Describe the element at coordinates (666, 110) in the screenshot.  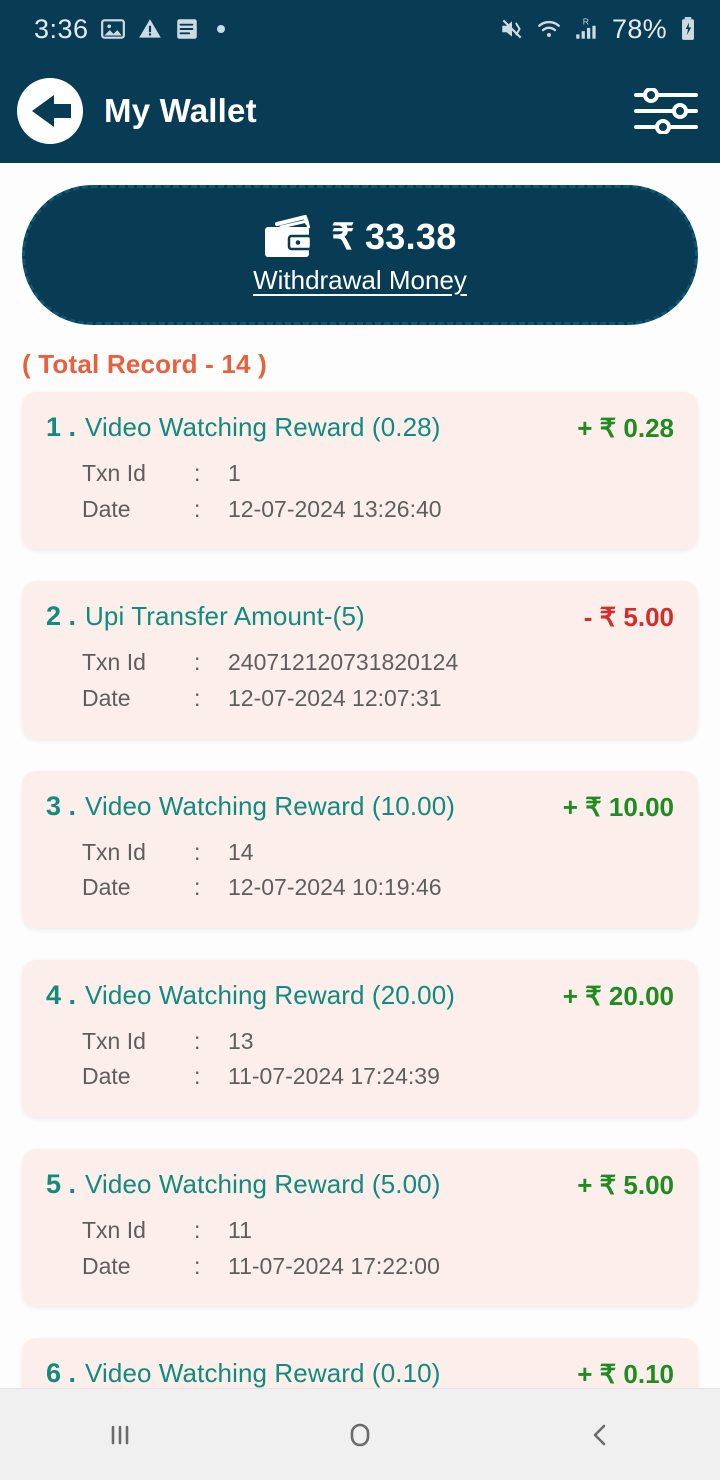
I see `filter-sliders-icon` at that location.